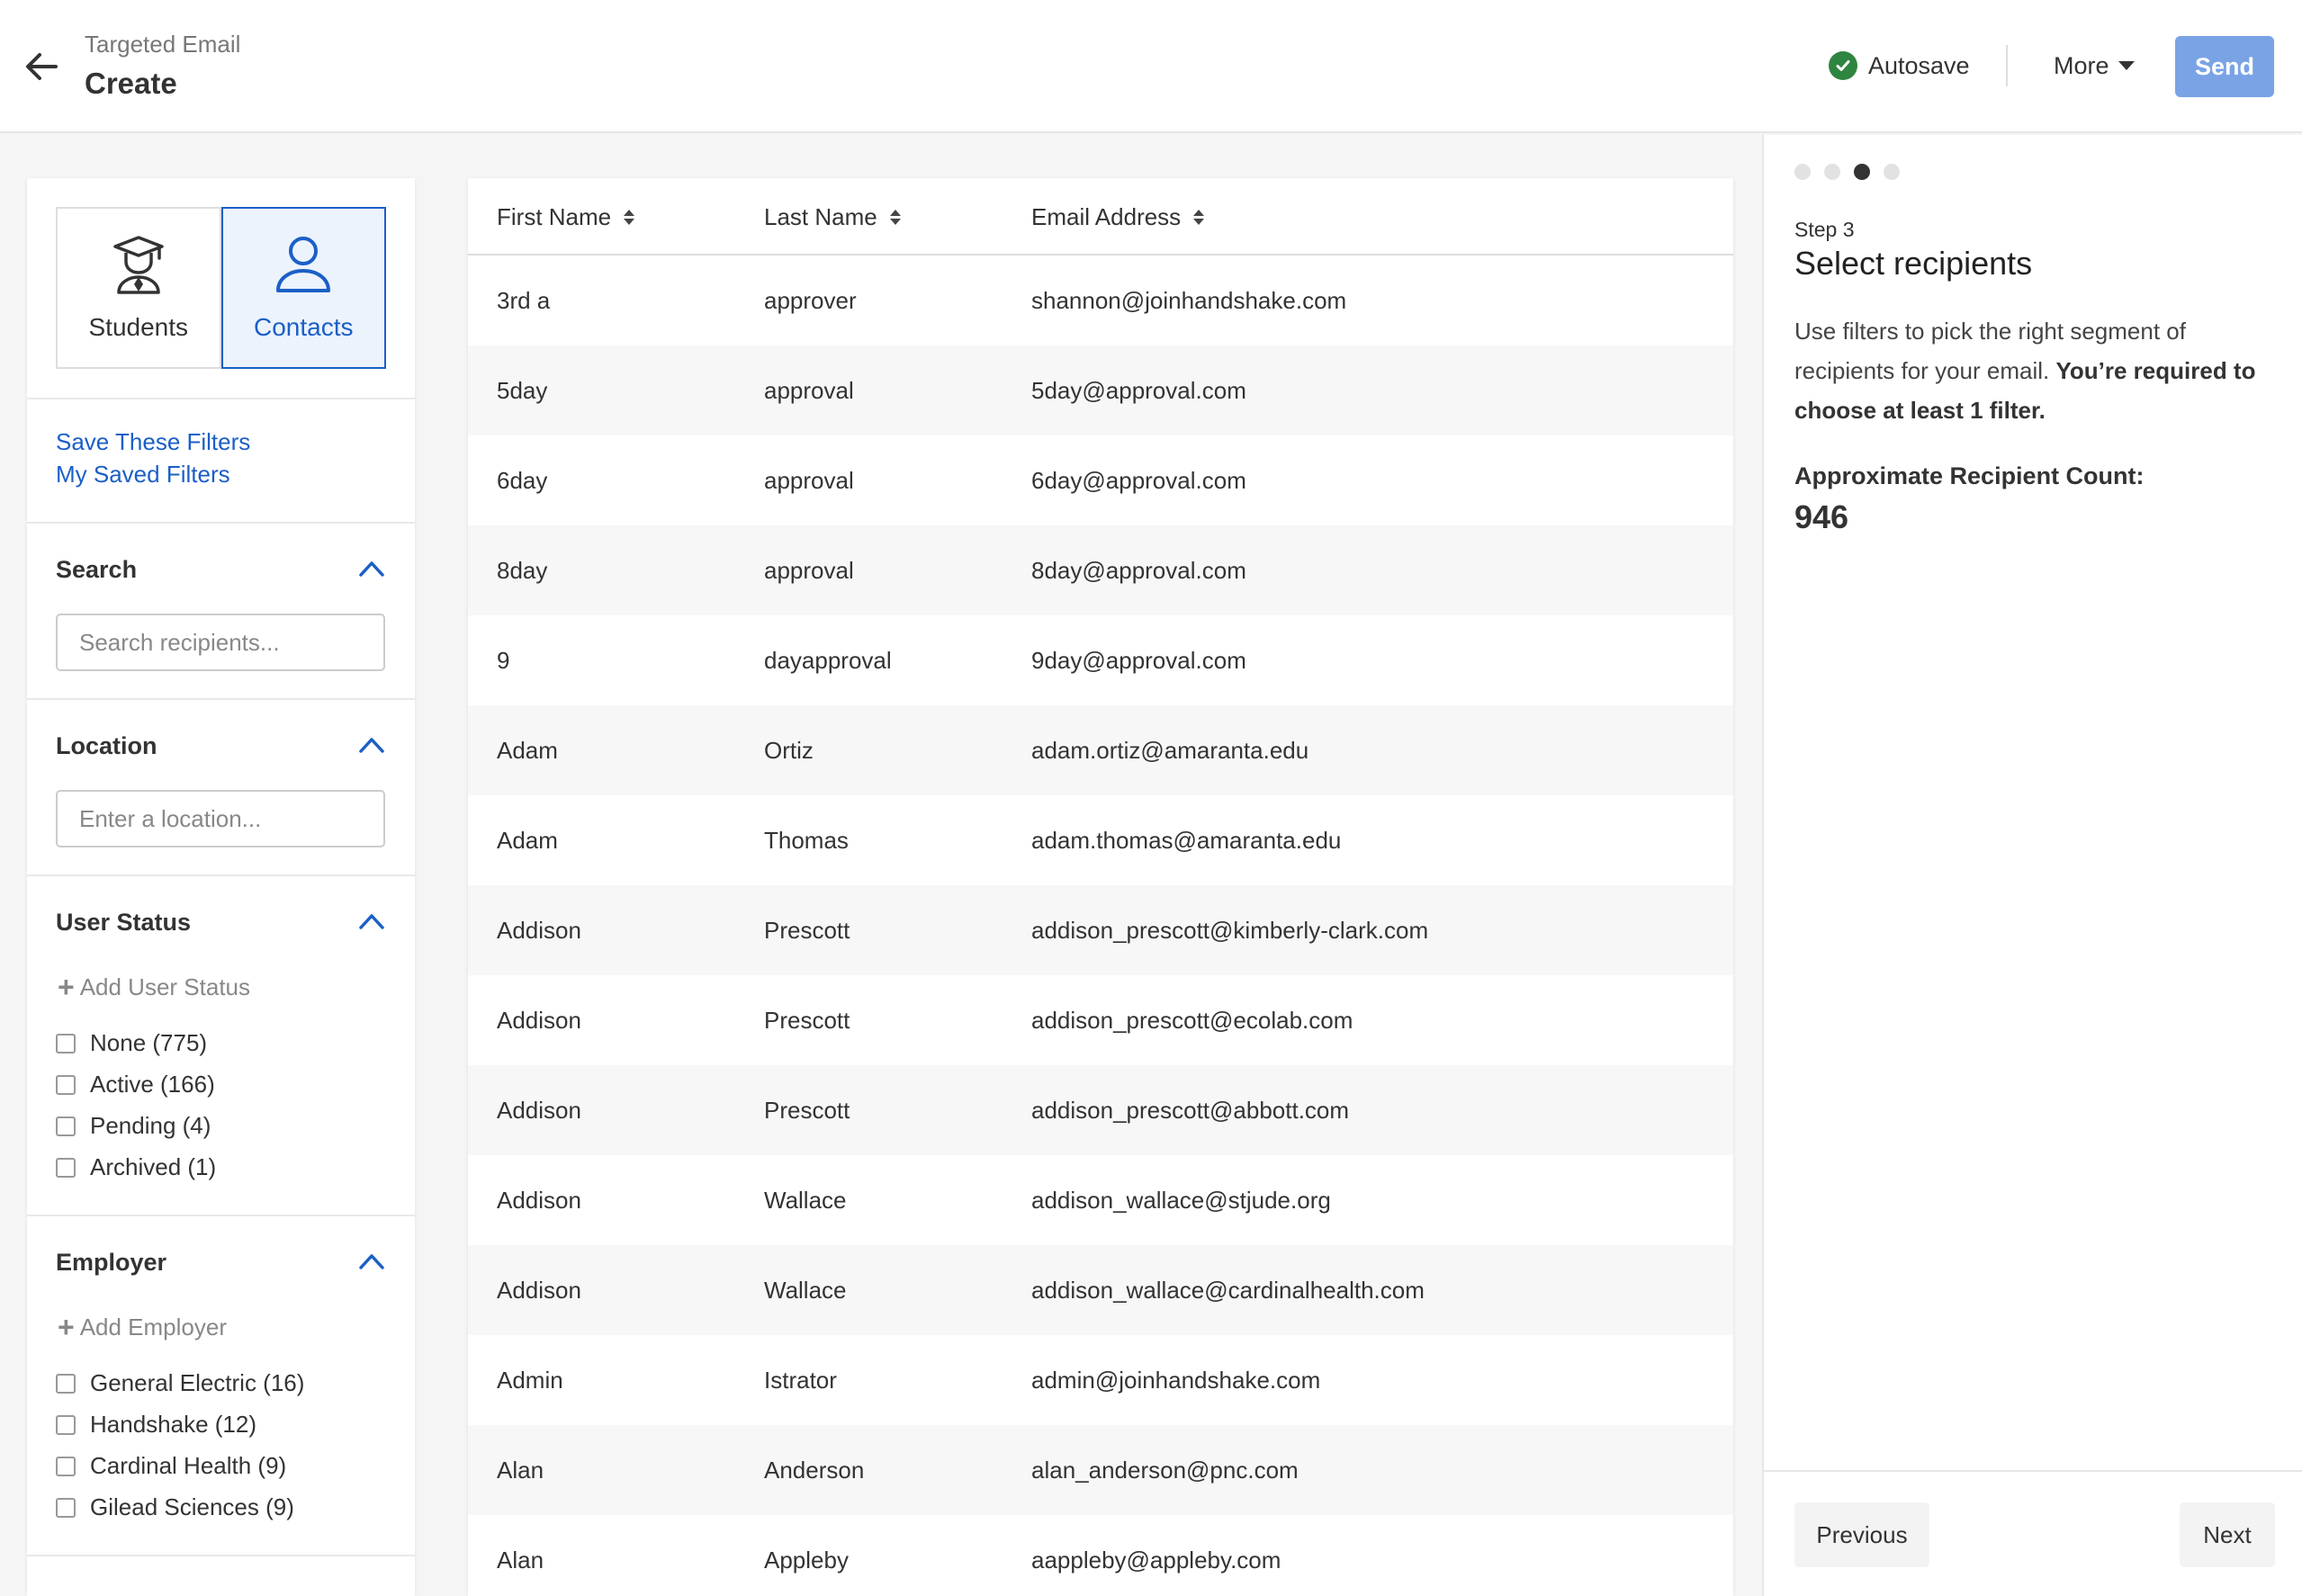 The height and width of the screenshot is (1596, 2302). Describe the element at coordinates (1138, 570) in the screenshot. I see `email-cell: 8day@approval.com` at that location.